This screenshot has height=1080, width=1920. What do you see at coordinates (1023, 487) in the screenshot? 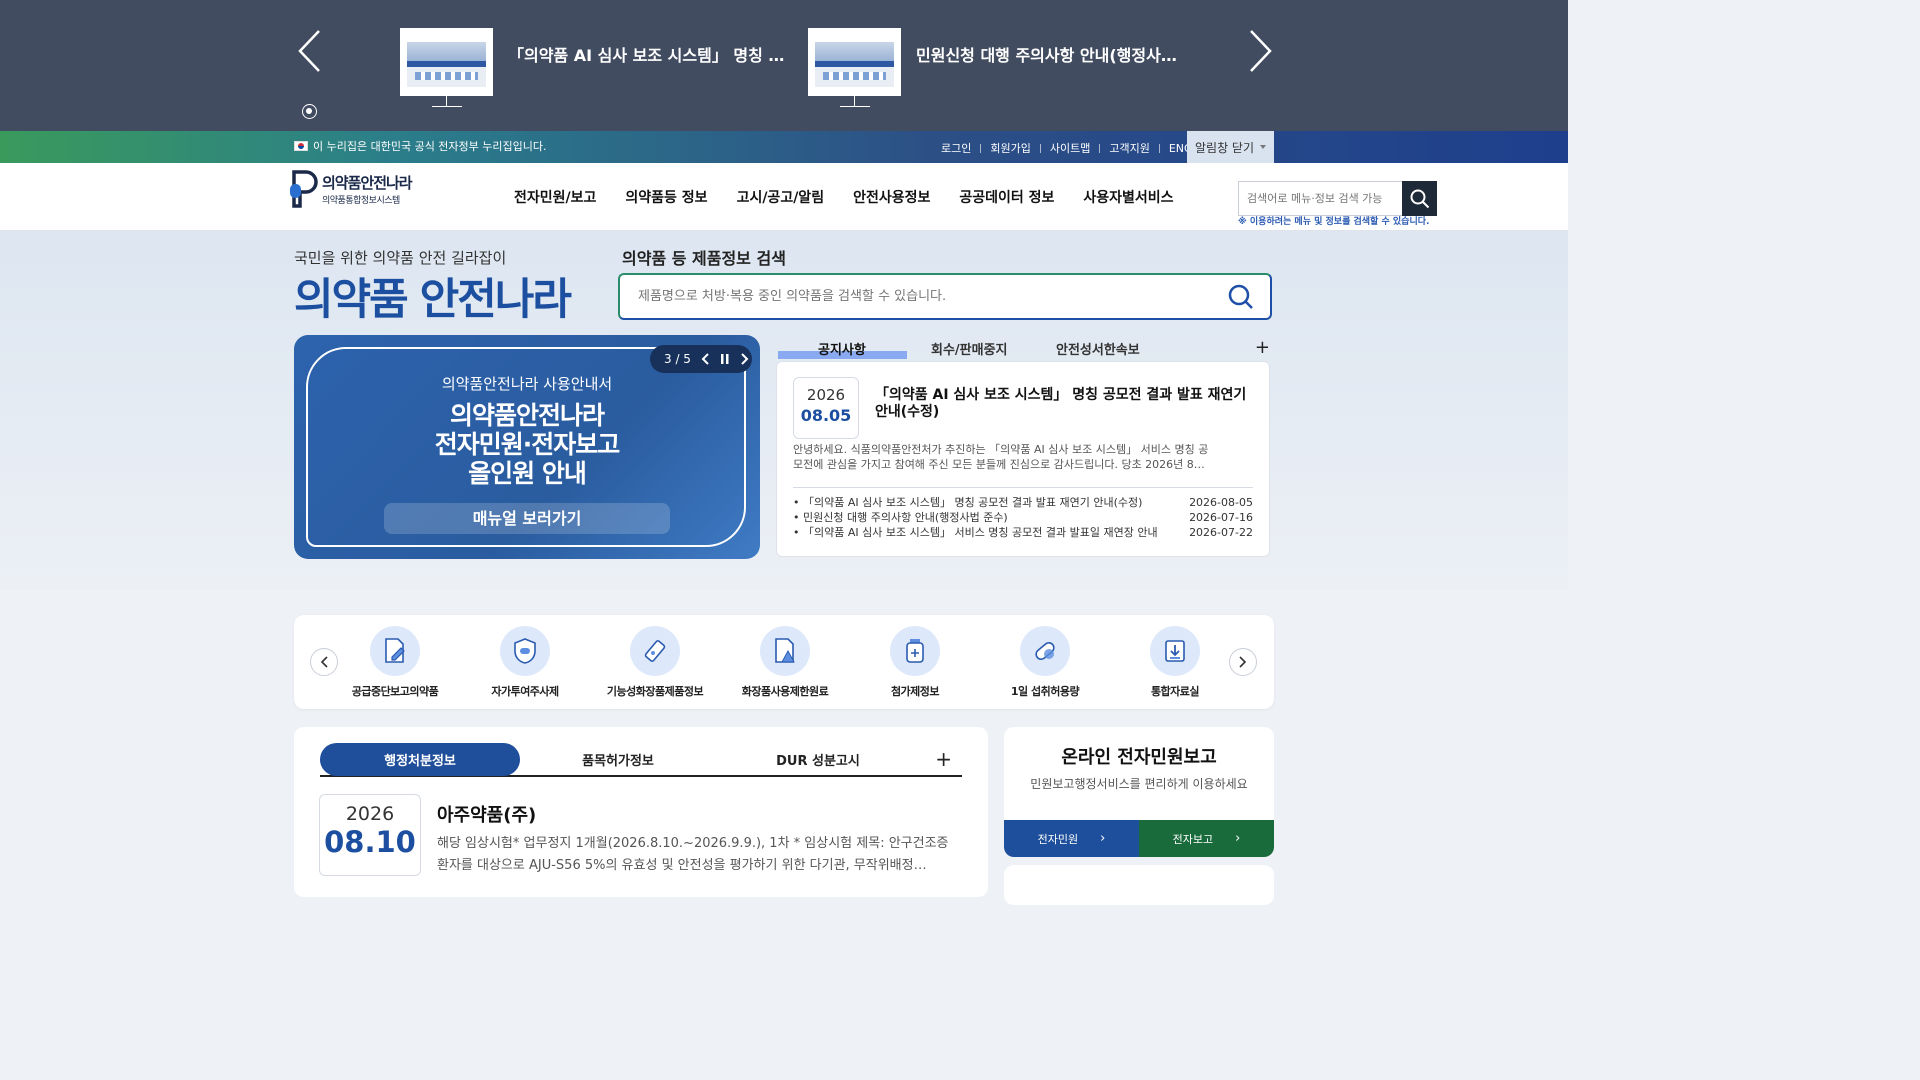
I see `divider` at bounding box center [1023, 487].